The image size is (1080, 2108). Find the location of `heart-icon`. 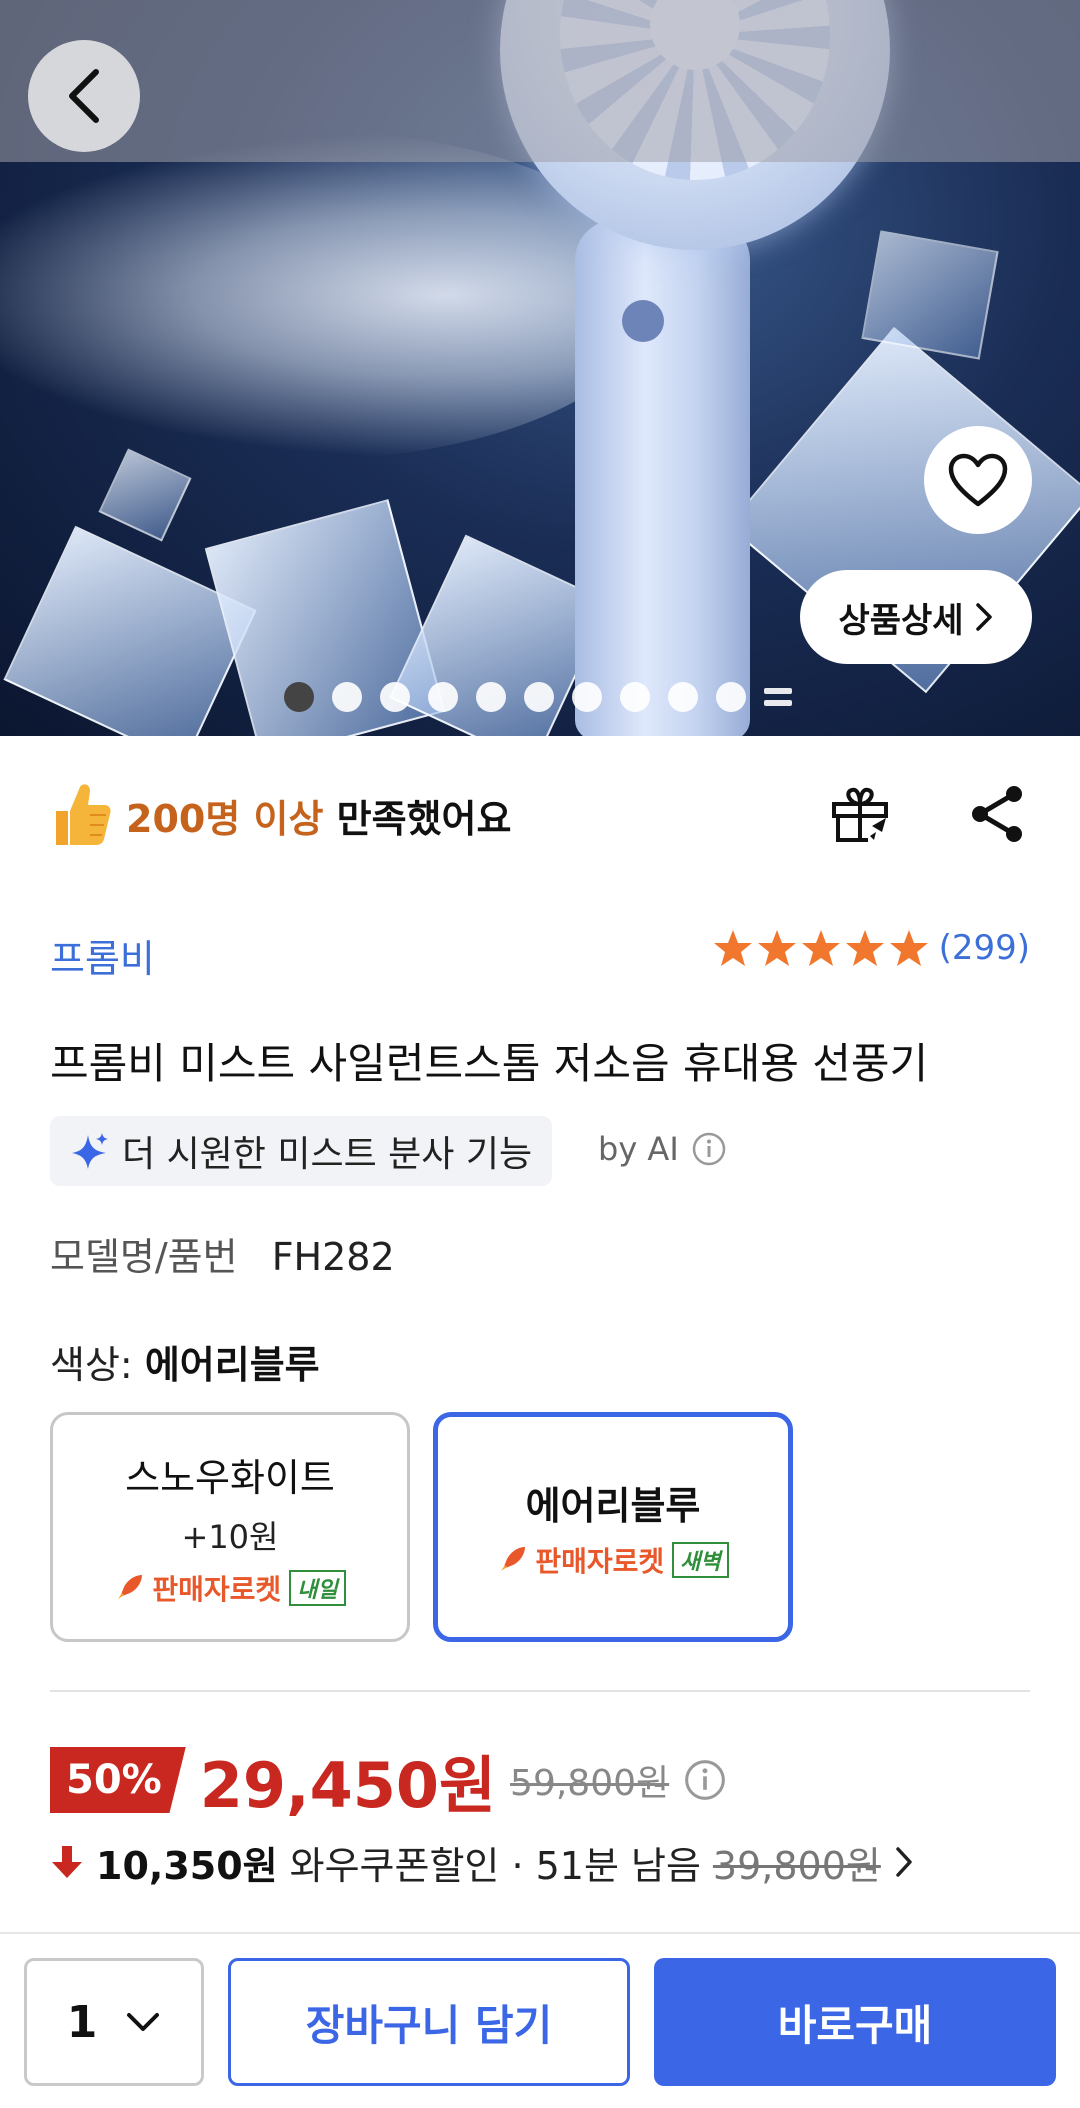

heart-icon is located at coordinates (978, 480).